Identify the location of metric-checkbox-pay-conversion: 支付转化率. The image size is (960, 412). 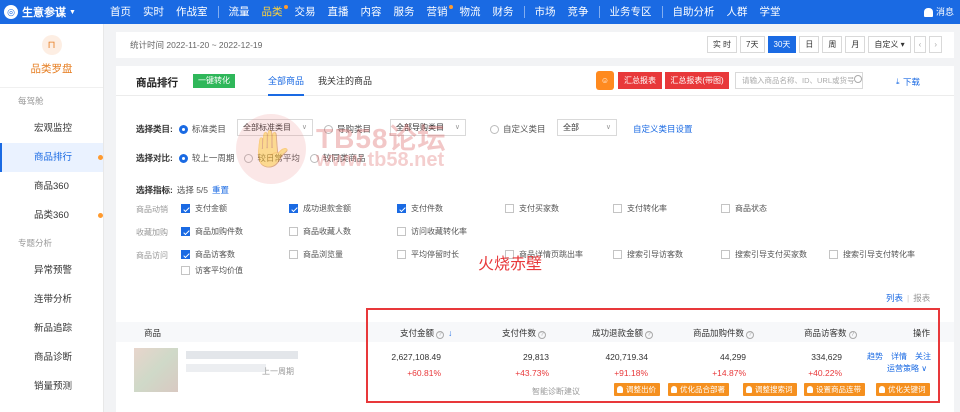
(640, 208).